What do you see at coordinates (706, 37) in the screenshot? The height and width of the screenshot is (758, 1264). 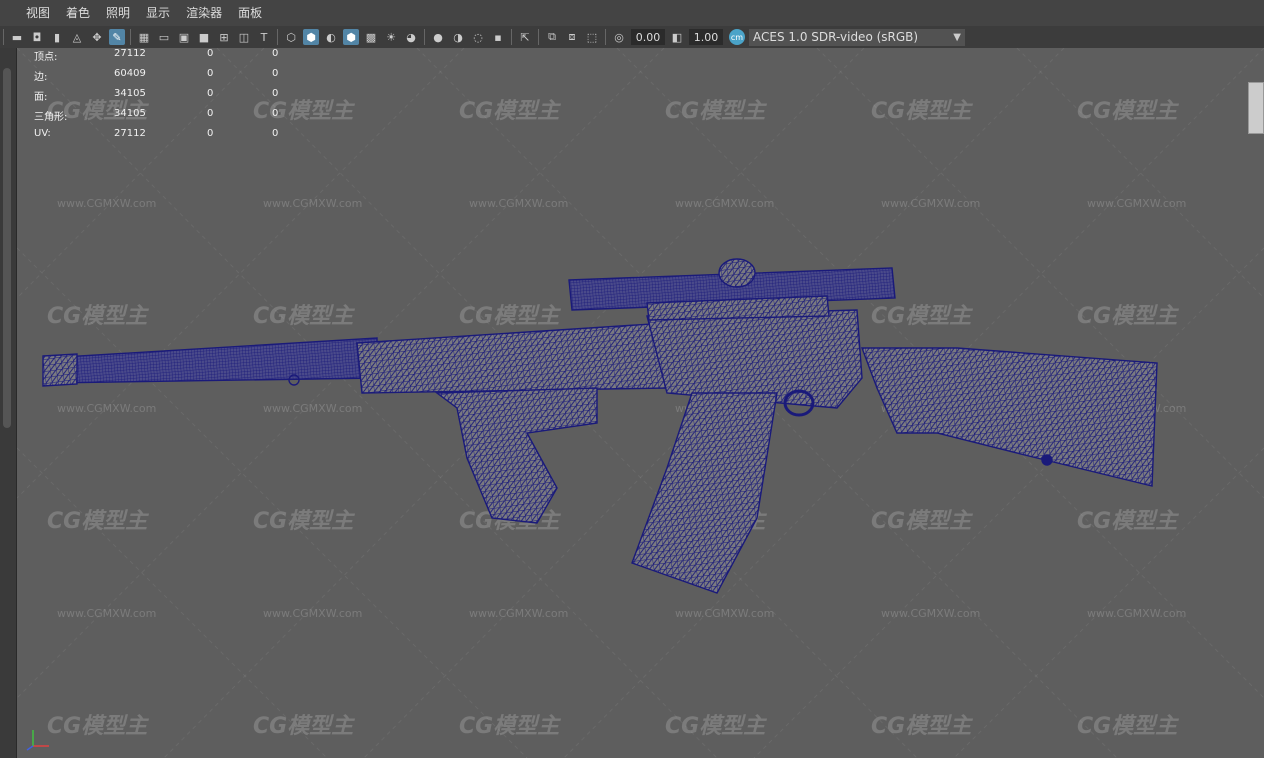 I see `gamma-field: 1.00` at bounding box center [706, 37].